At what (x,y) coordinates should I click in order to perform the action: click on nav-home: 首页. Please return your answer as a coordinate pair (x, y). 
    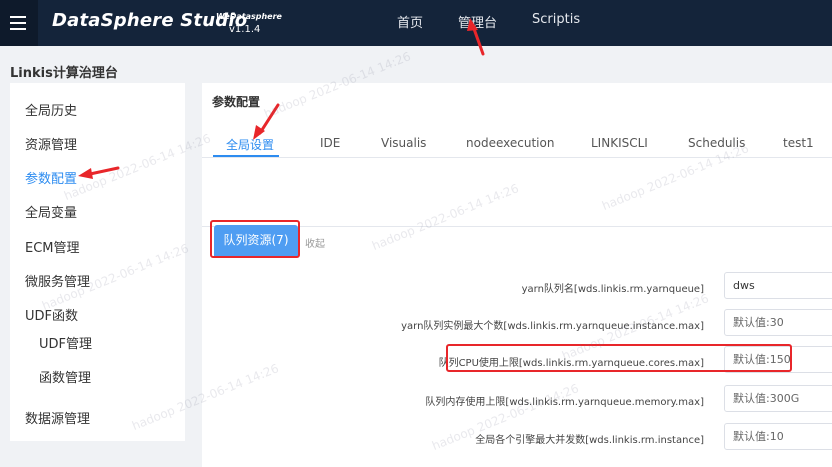
    Looking at the image, I should click on (410, 21).